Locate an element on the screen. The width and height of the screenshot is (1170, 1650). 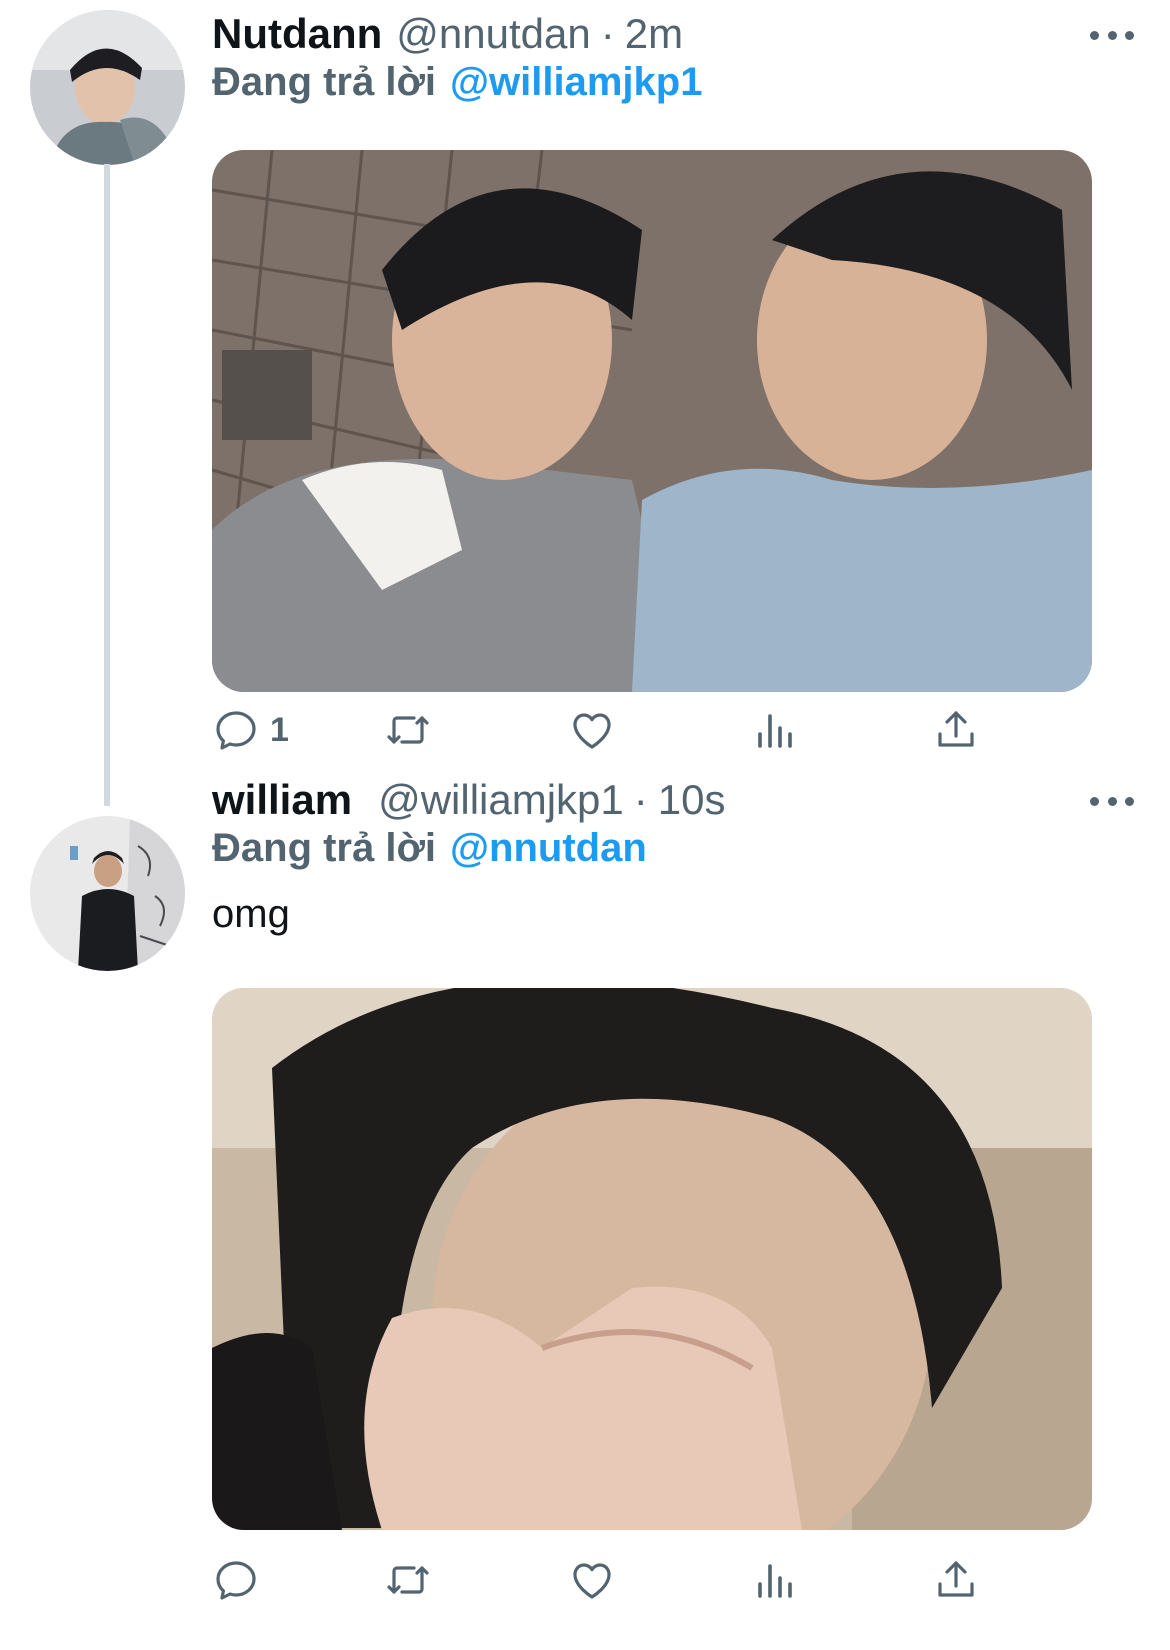
tweet-text: omg is located at coordinates (251, 914).